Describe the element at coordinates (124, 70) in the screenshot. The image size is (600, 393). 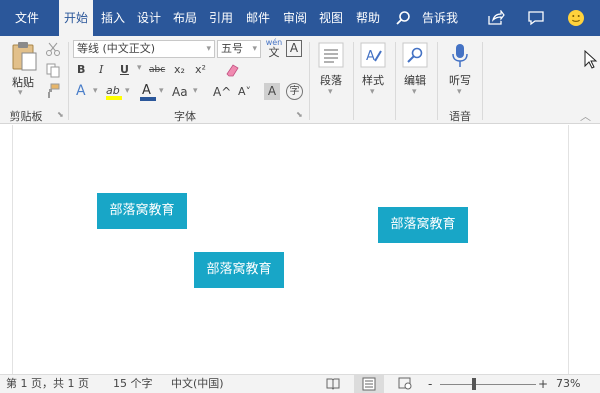
I see `underline-button: U` at that location.